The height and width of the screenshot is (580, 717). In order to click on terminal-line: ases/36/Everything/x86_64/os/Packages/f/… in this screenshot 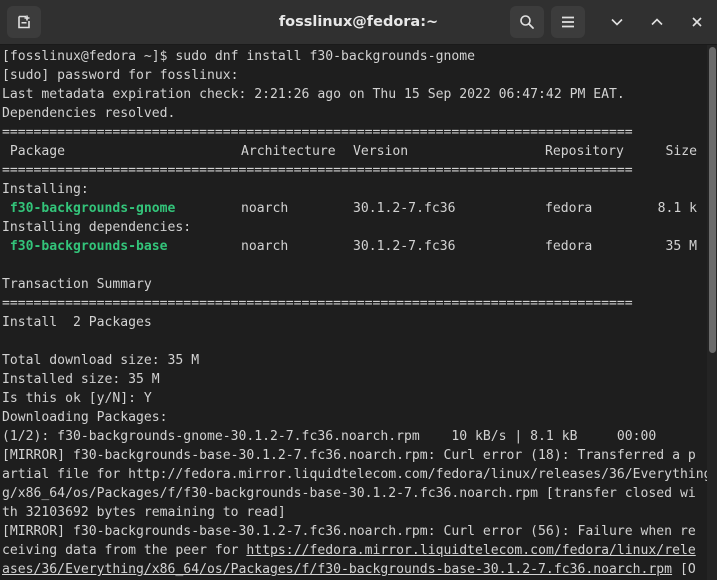, I will do `click(349, 569)`.